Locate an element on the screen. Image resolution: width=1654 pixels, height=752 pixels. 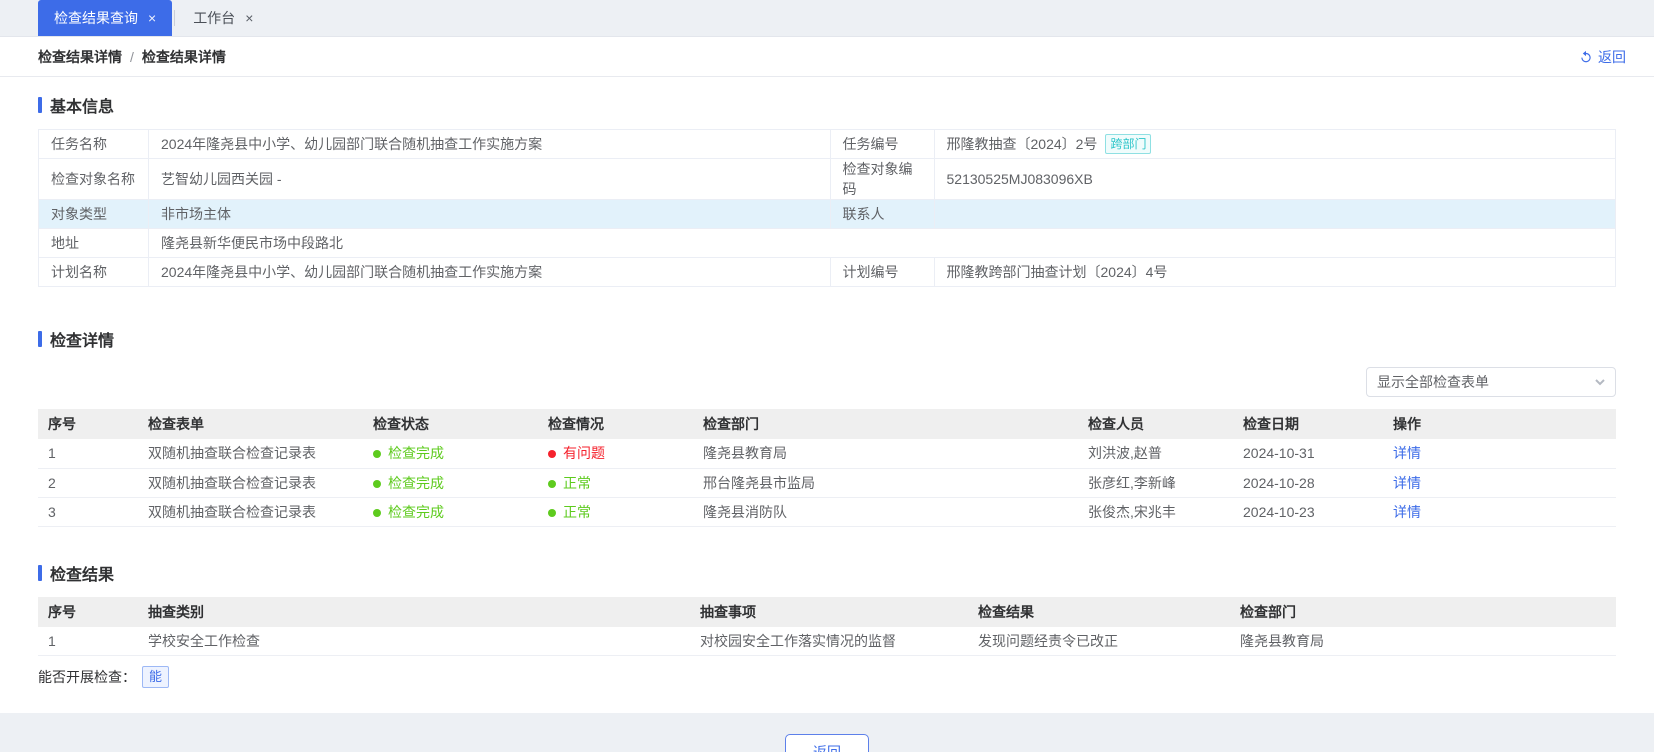
tab-workbench: 工作台 × is located at coordinates (223, 18).